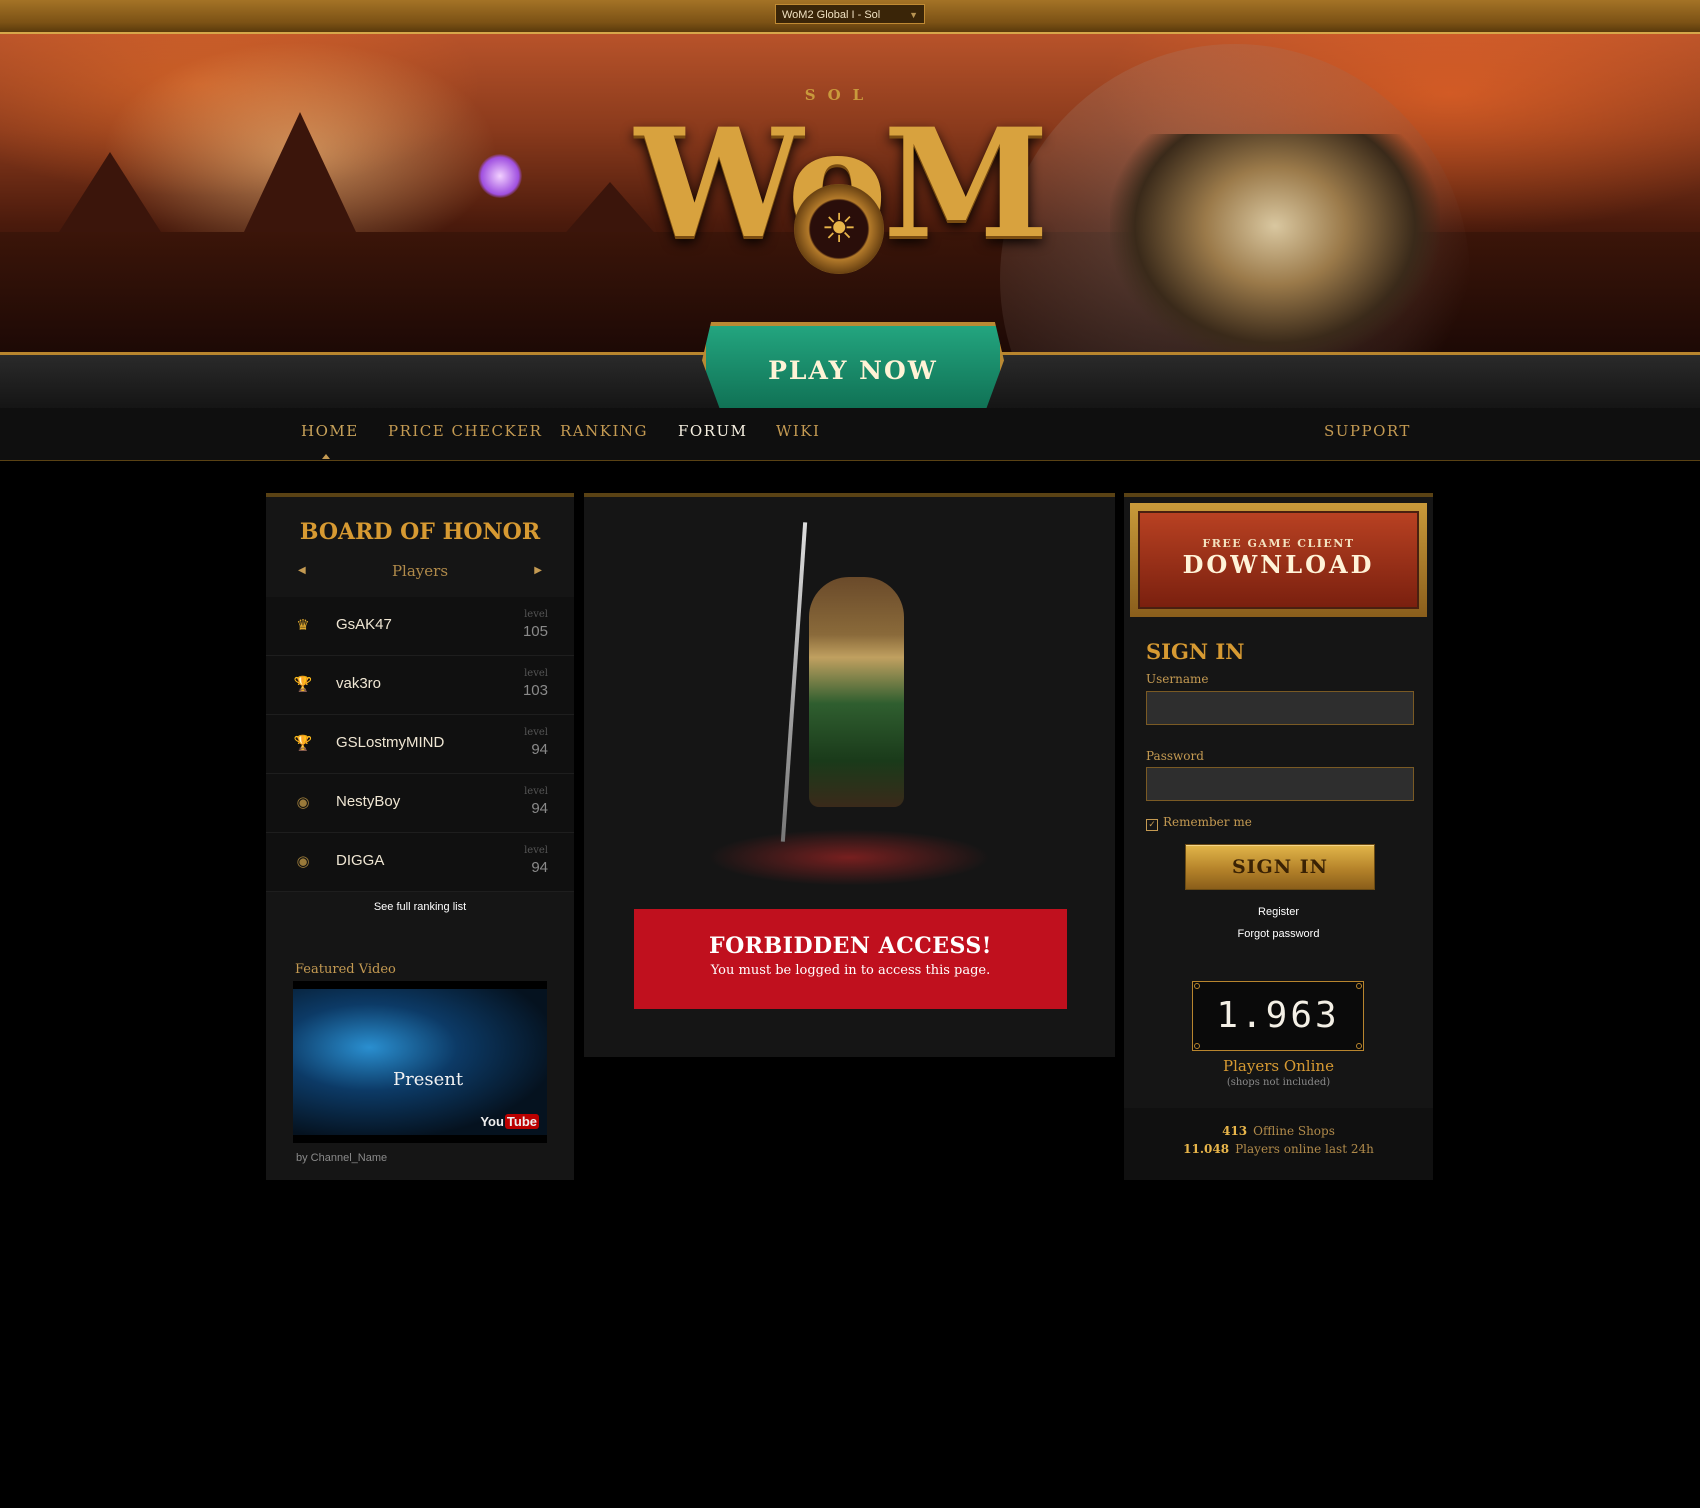  What do you see at coordinates (303, 684) in the screenshot?
I see `silver-trophy-icon: 🏆` at bounding box center [303, 684].